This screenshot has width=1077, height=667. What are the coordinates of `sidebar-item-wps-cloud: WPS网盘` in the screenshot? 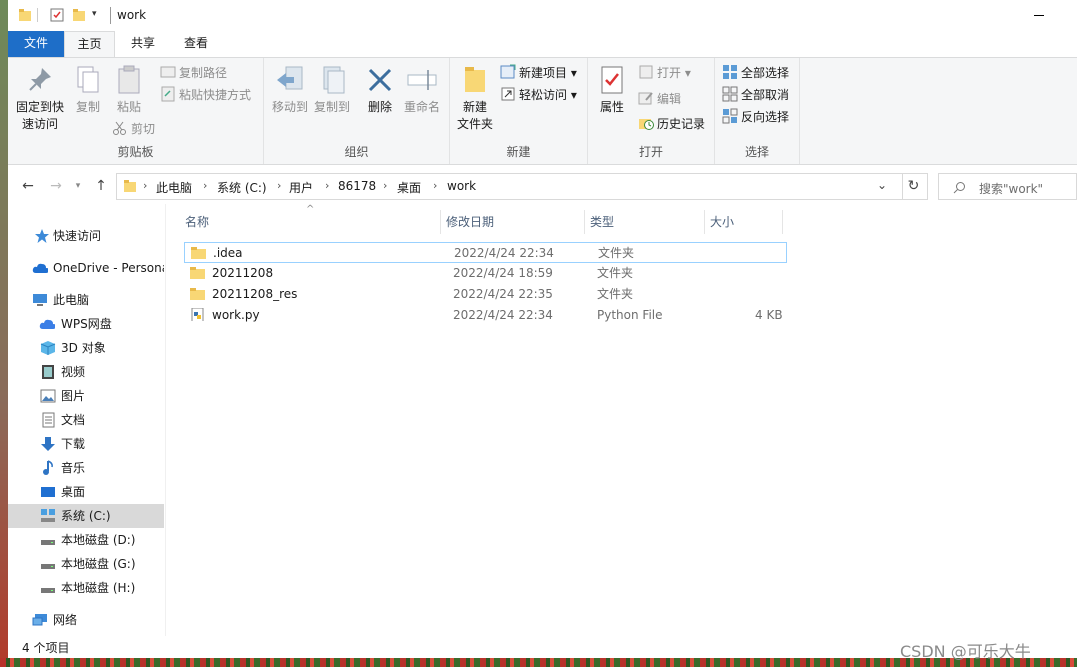 It's located at (86, 324).